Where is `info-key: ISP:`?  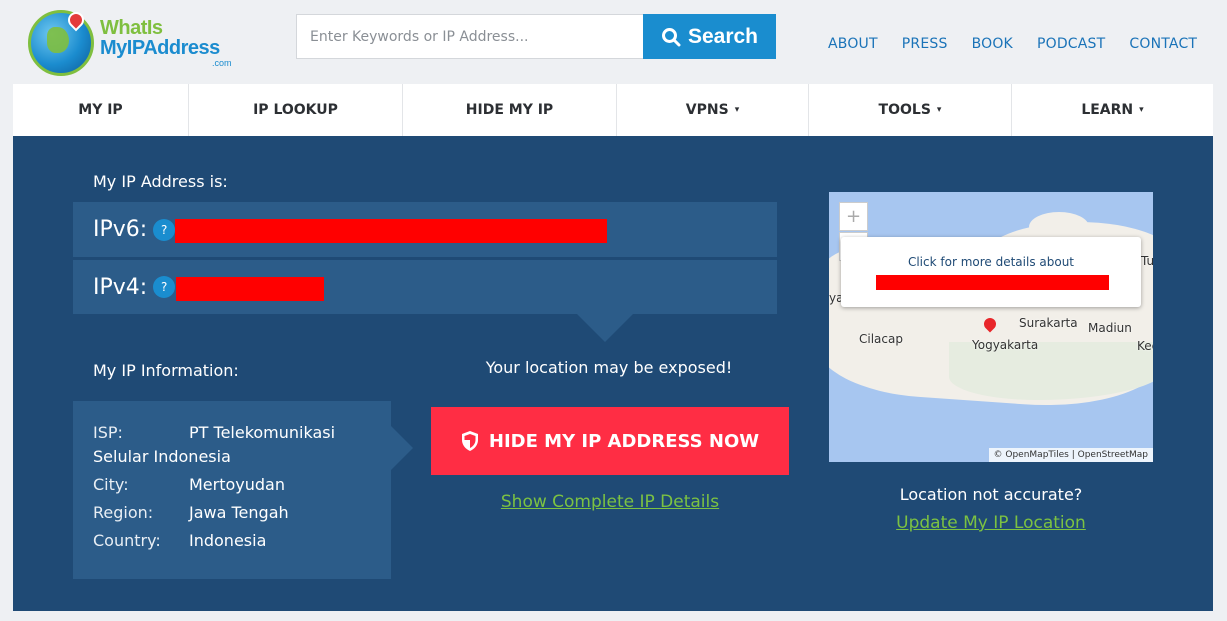
info-key: ISP: is located at coordinates (108, 432).